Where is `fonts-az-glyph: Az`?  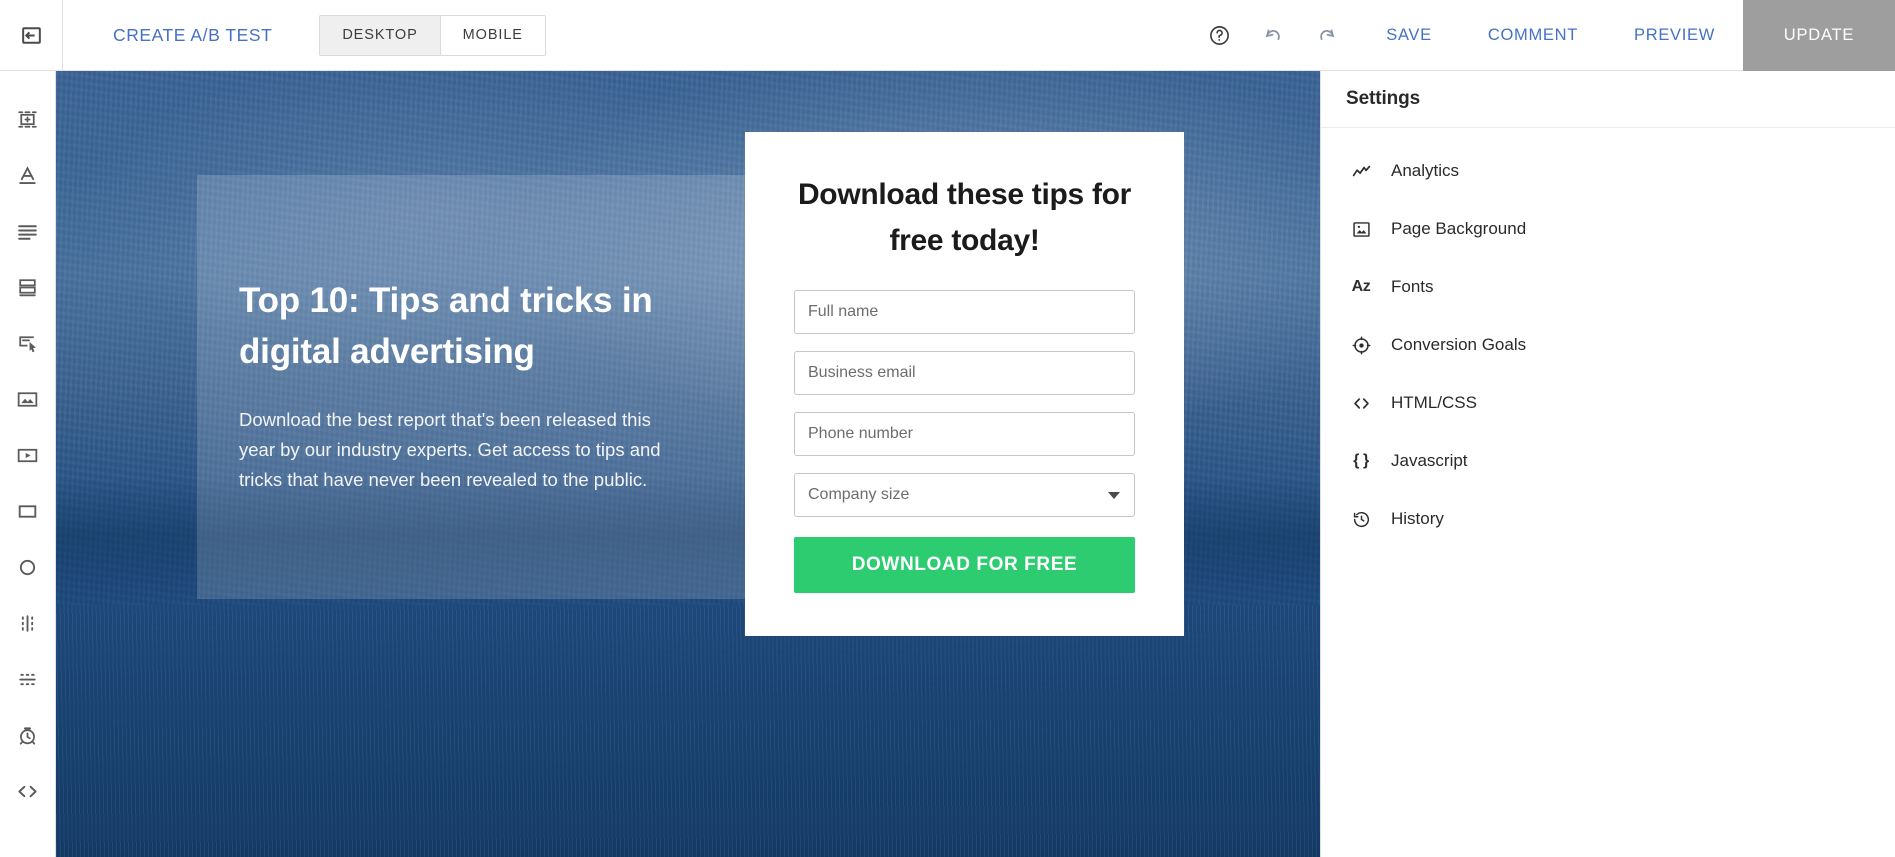
fonts-az-glyph: Az is located at coordinates (1361, 286).